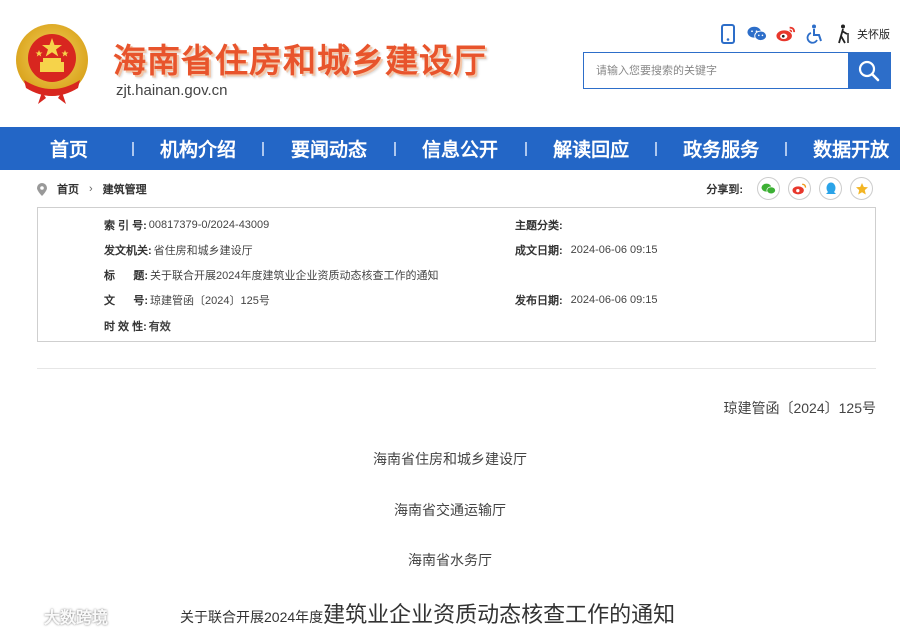  I want to click on meta-issuer-key: 发文机关:, so click(128, 251).